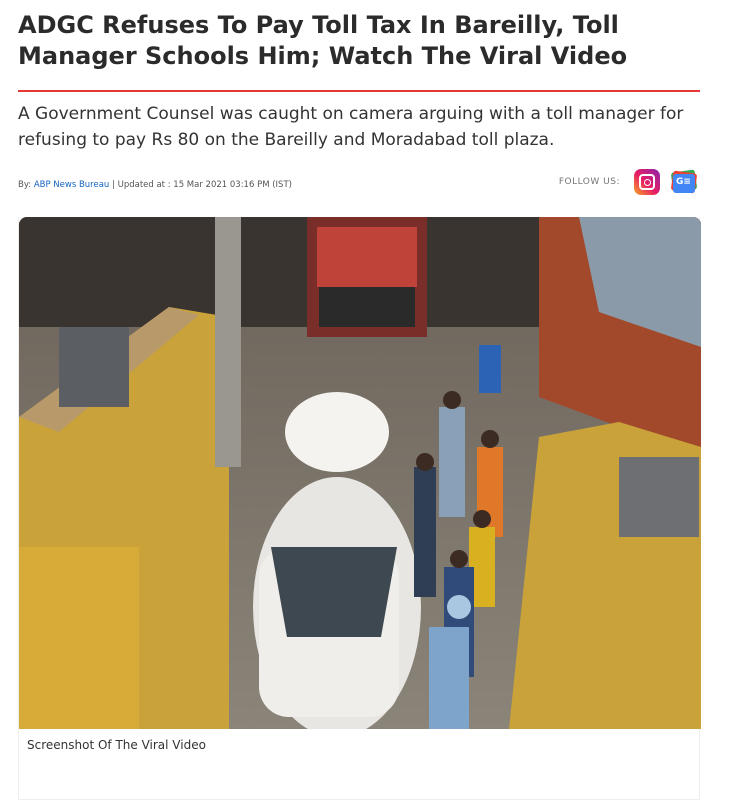  What do you see at coordinates (359, 91) in the screenshot?
I see `headline-divider` at bounding box center [359, 91].